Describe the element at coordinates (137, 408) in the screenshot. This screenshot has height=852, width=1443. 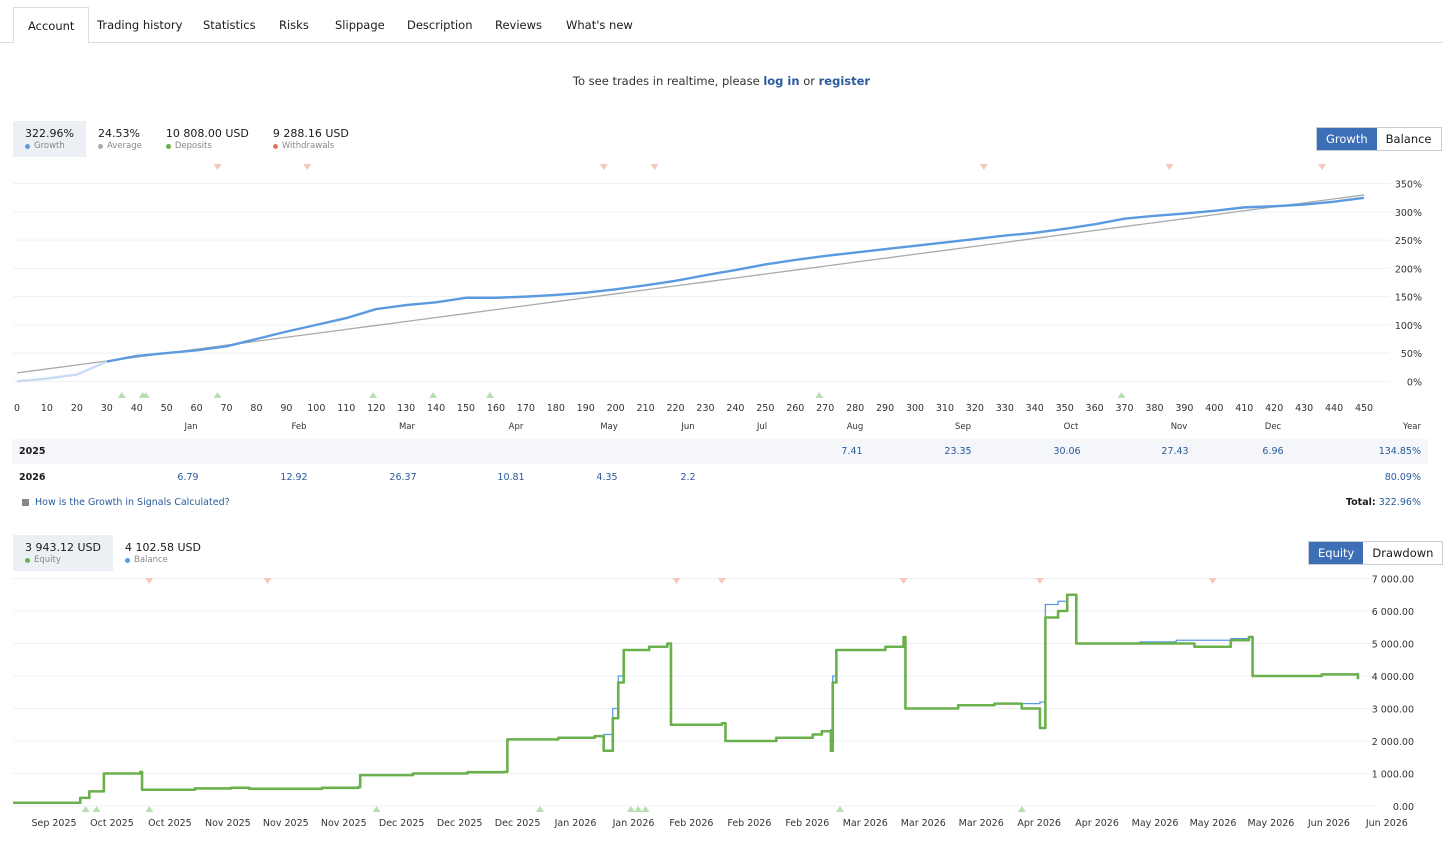
I see `growth-x-tick: 40` at that location.